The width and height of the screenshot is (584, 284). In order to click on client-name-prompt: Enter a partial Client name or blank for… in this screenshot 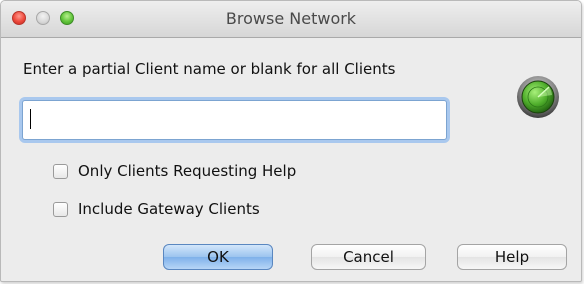, I will do `click(209, 69)`.